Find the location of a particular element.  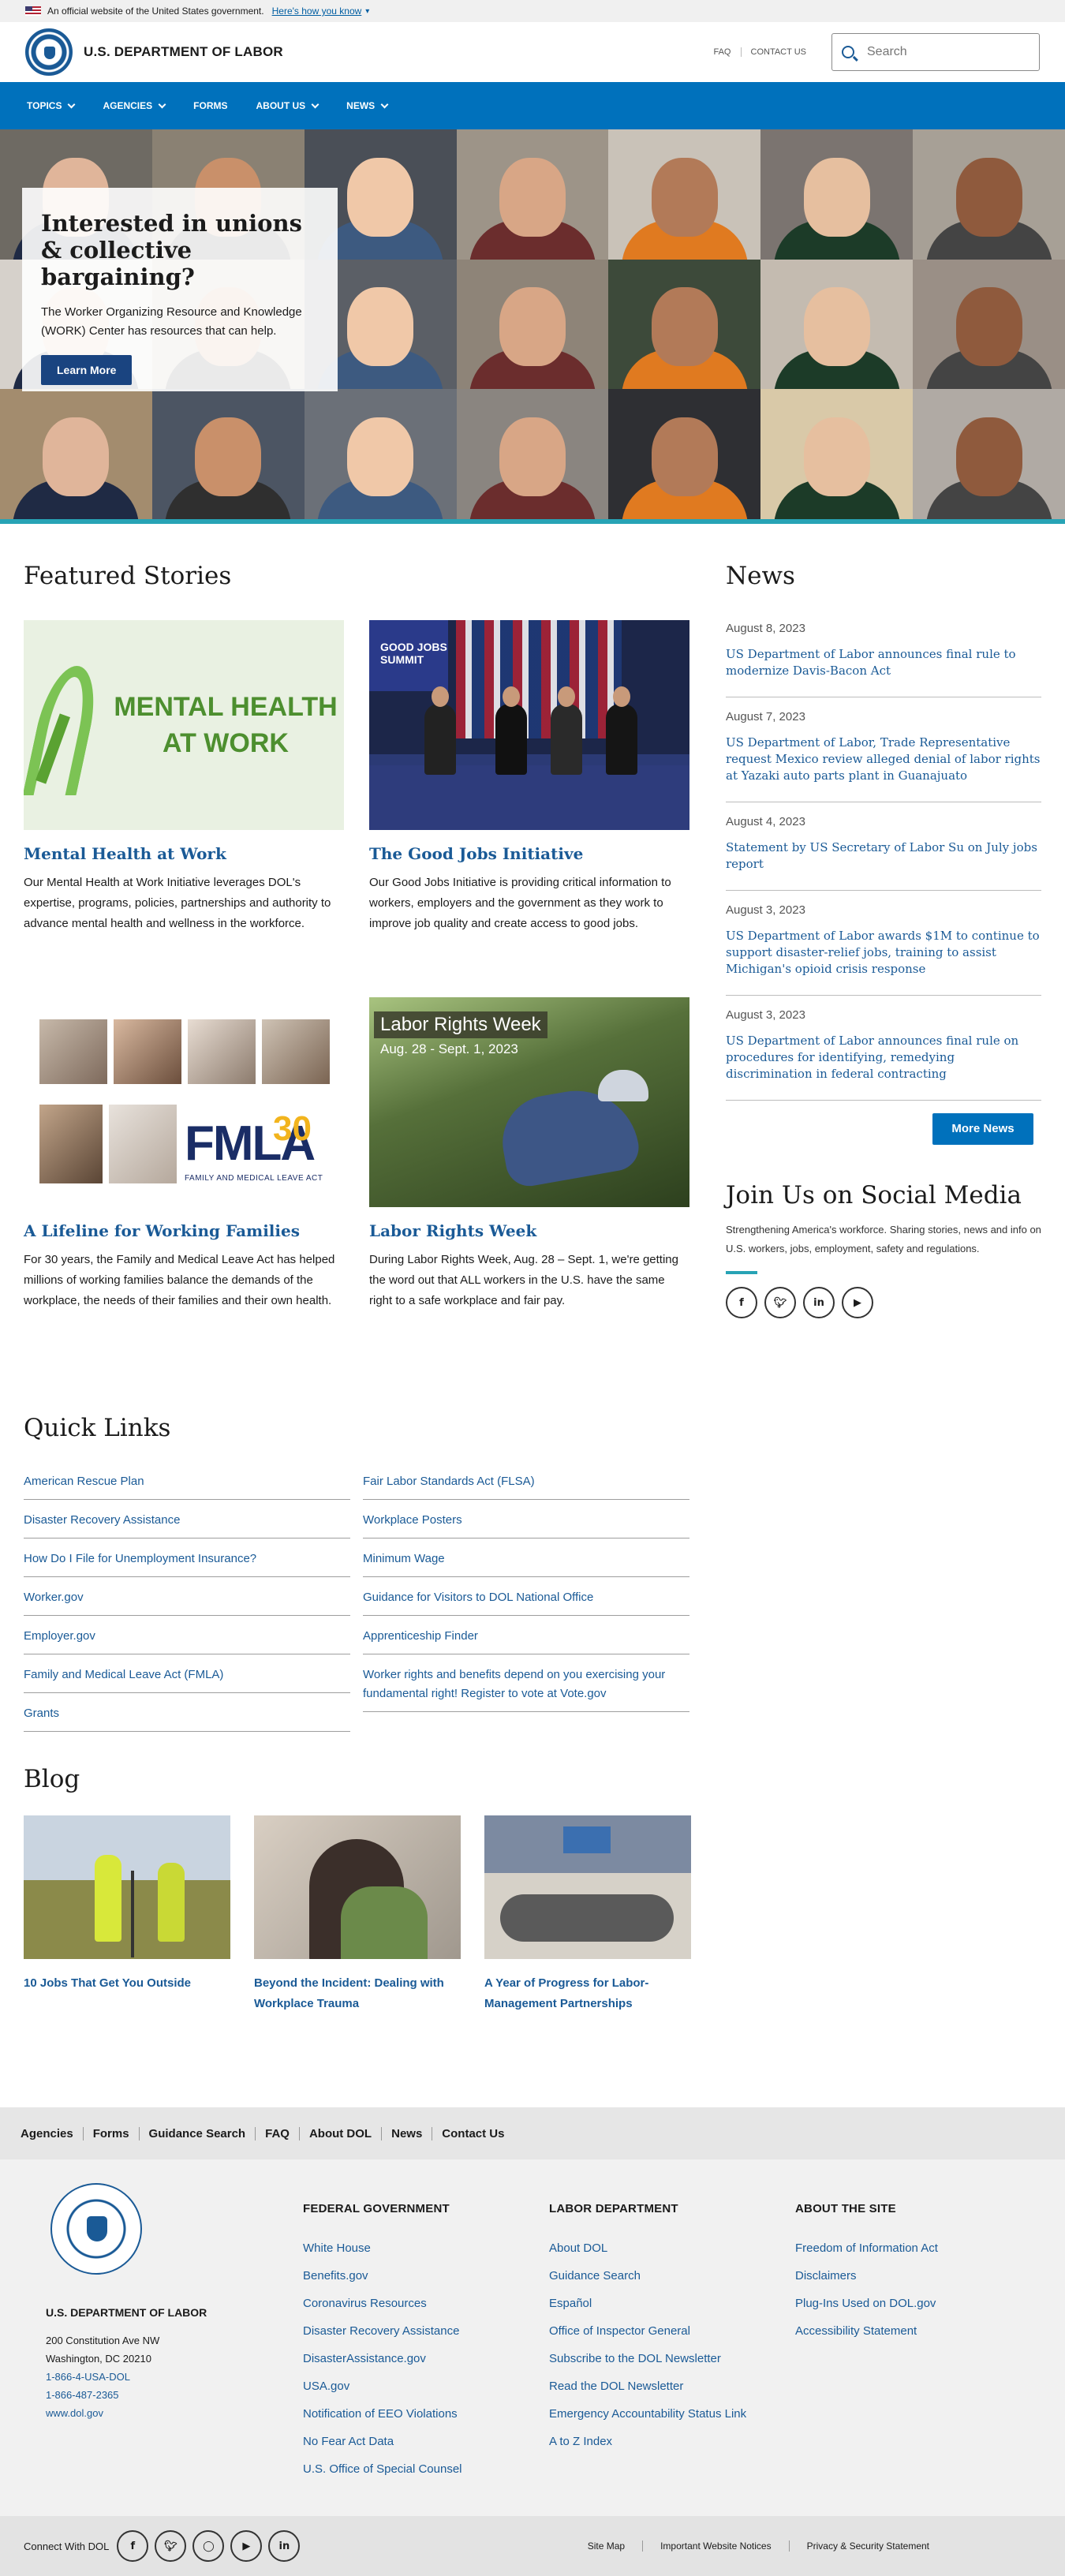

footer-link: About DOL is located at coordinates (672, 2248).